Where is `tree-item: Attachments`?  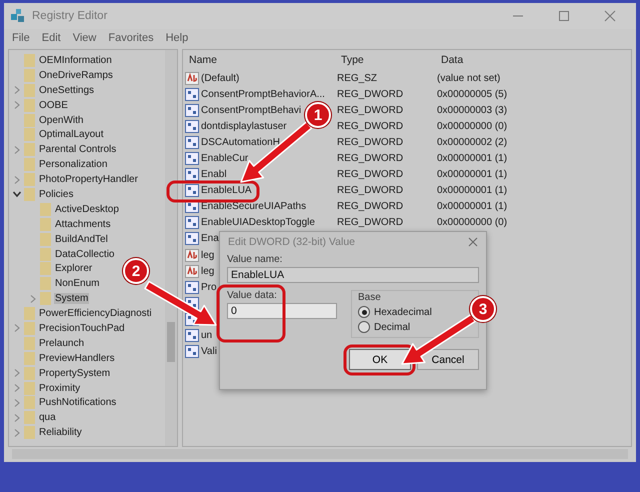
tree-item: Attachments is located at coordinates (83, 224).